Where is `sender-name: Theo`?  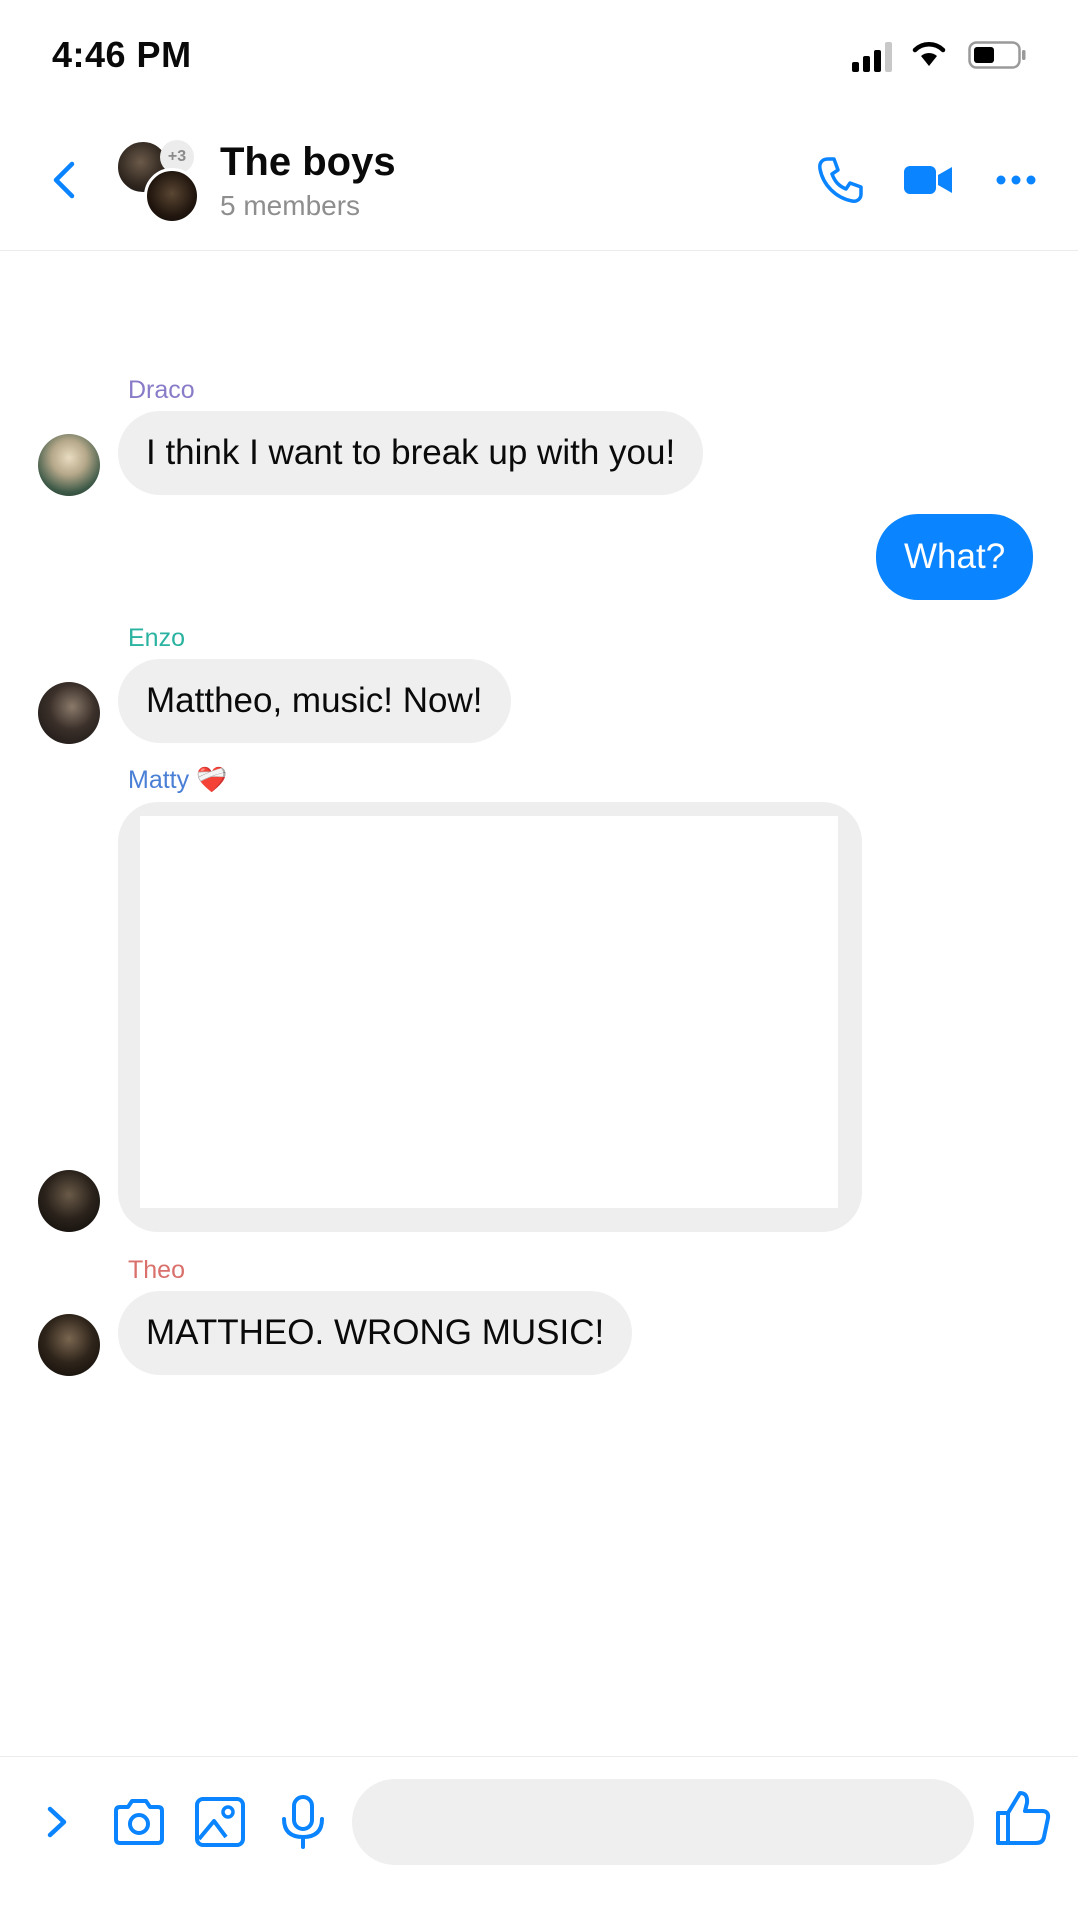
sender-name: Theo is located at coordinates (156, 1270).